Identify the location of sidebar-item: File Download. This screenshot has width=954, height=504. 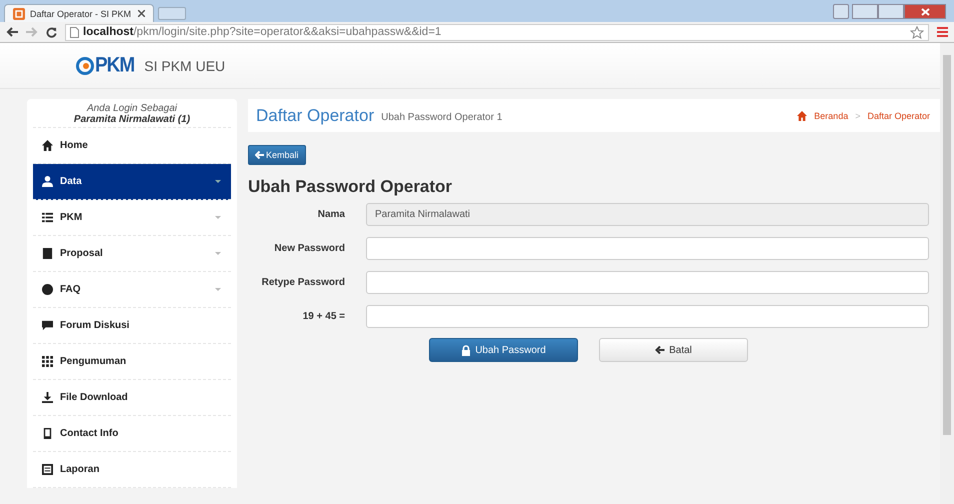
(132, 398).